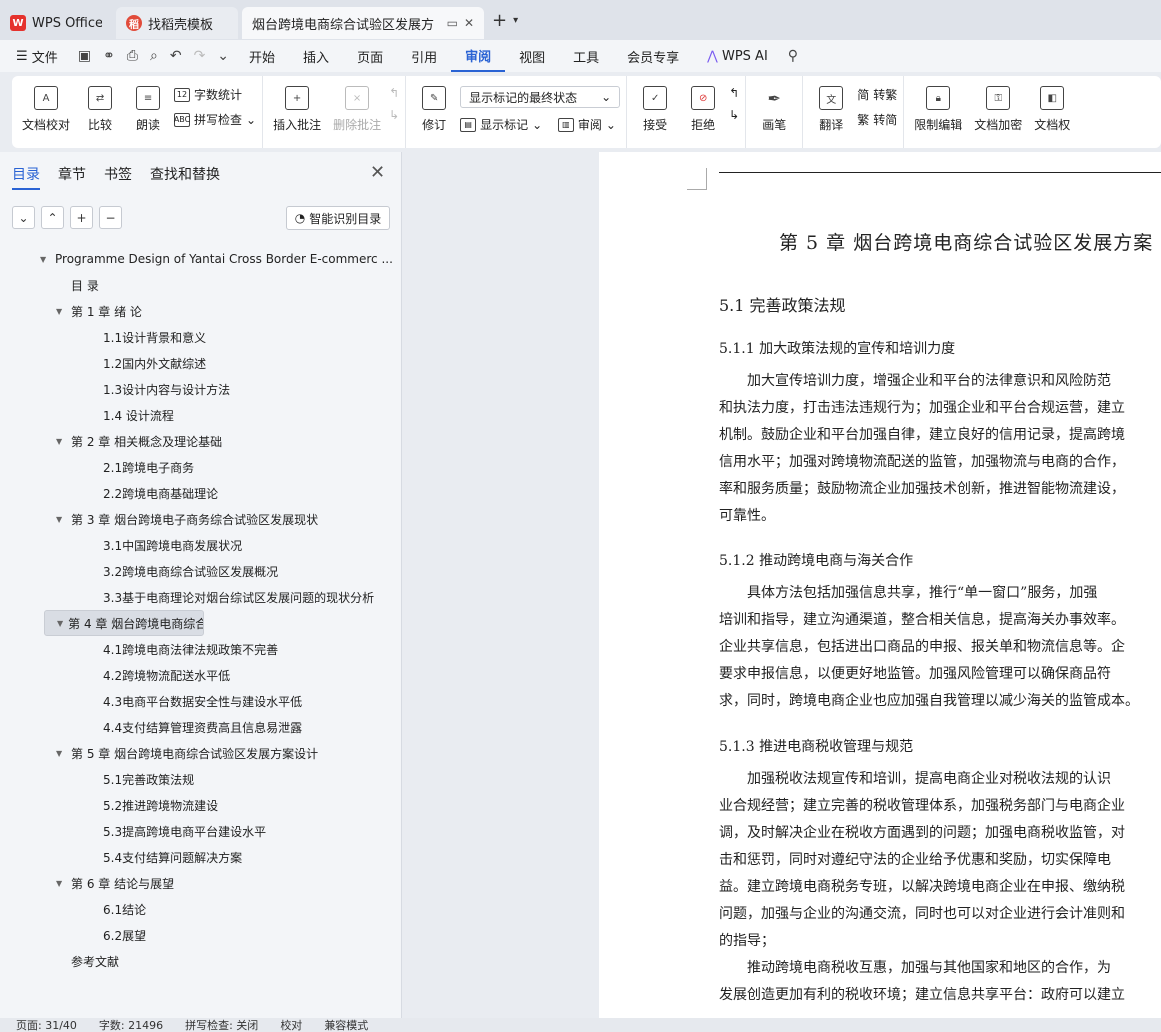 Image resolution: width=1161 pixels, height=1032 pixels. Describe the element at coordinates (201, 779) in the screenshot. I see `toc-item: 5.1完善政策法规` at that location.